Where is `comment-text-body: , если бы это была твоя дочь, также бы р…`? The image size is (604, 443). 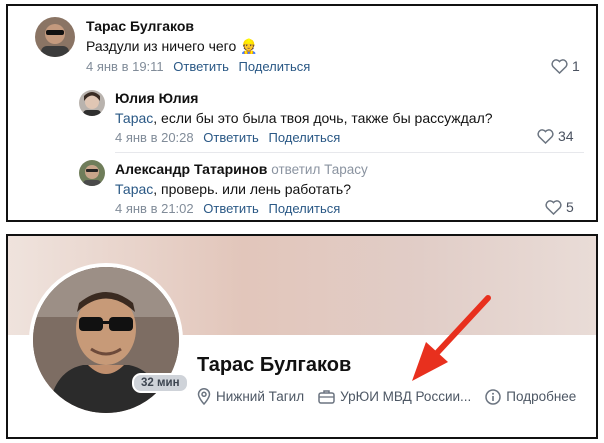 comment-text-body: , если бы это была твоя дочь, также бы р… is located at coordinates (323, 118).